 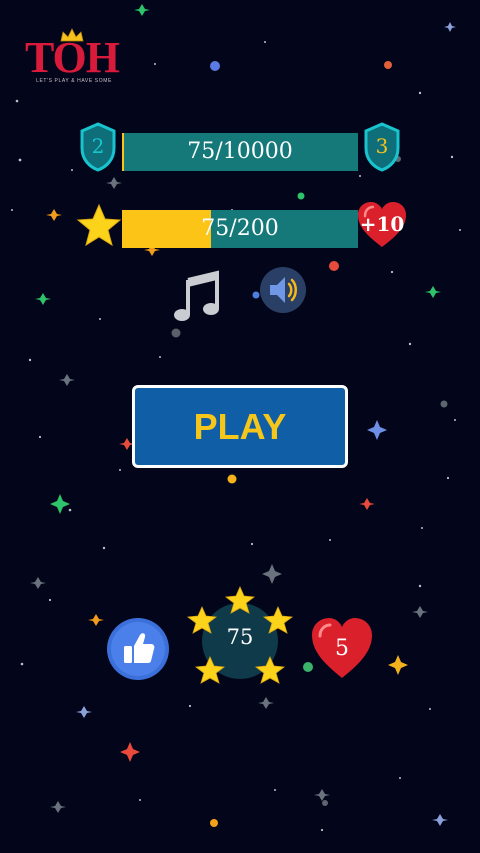 I want to click on speaker-icon, so click(x=283, y=290).